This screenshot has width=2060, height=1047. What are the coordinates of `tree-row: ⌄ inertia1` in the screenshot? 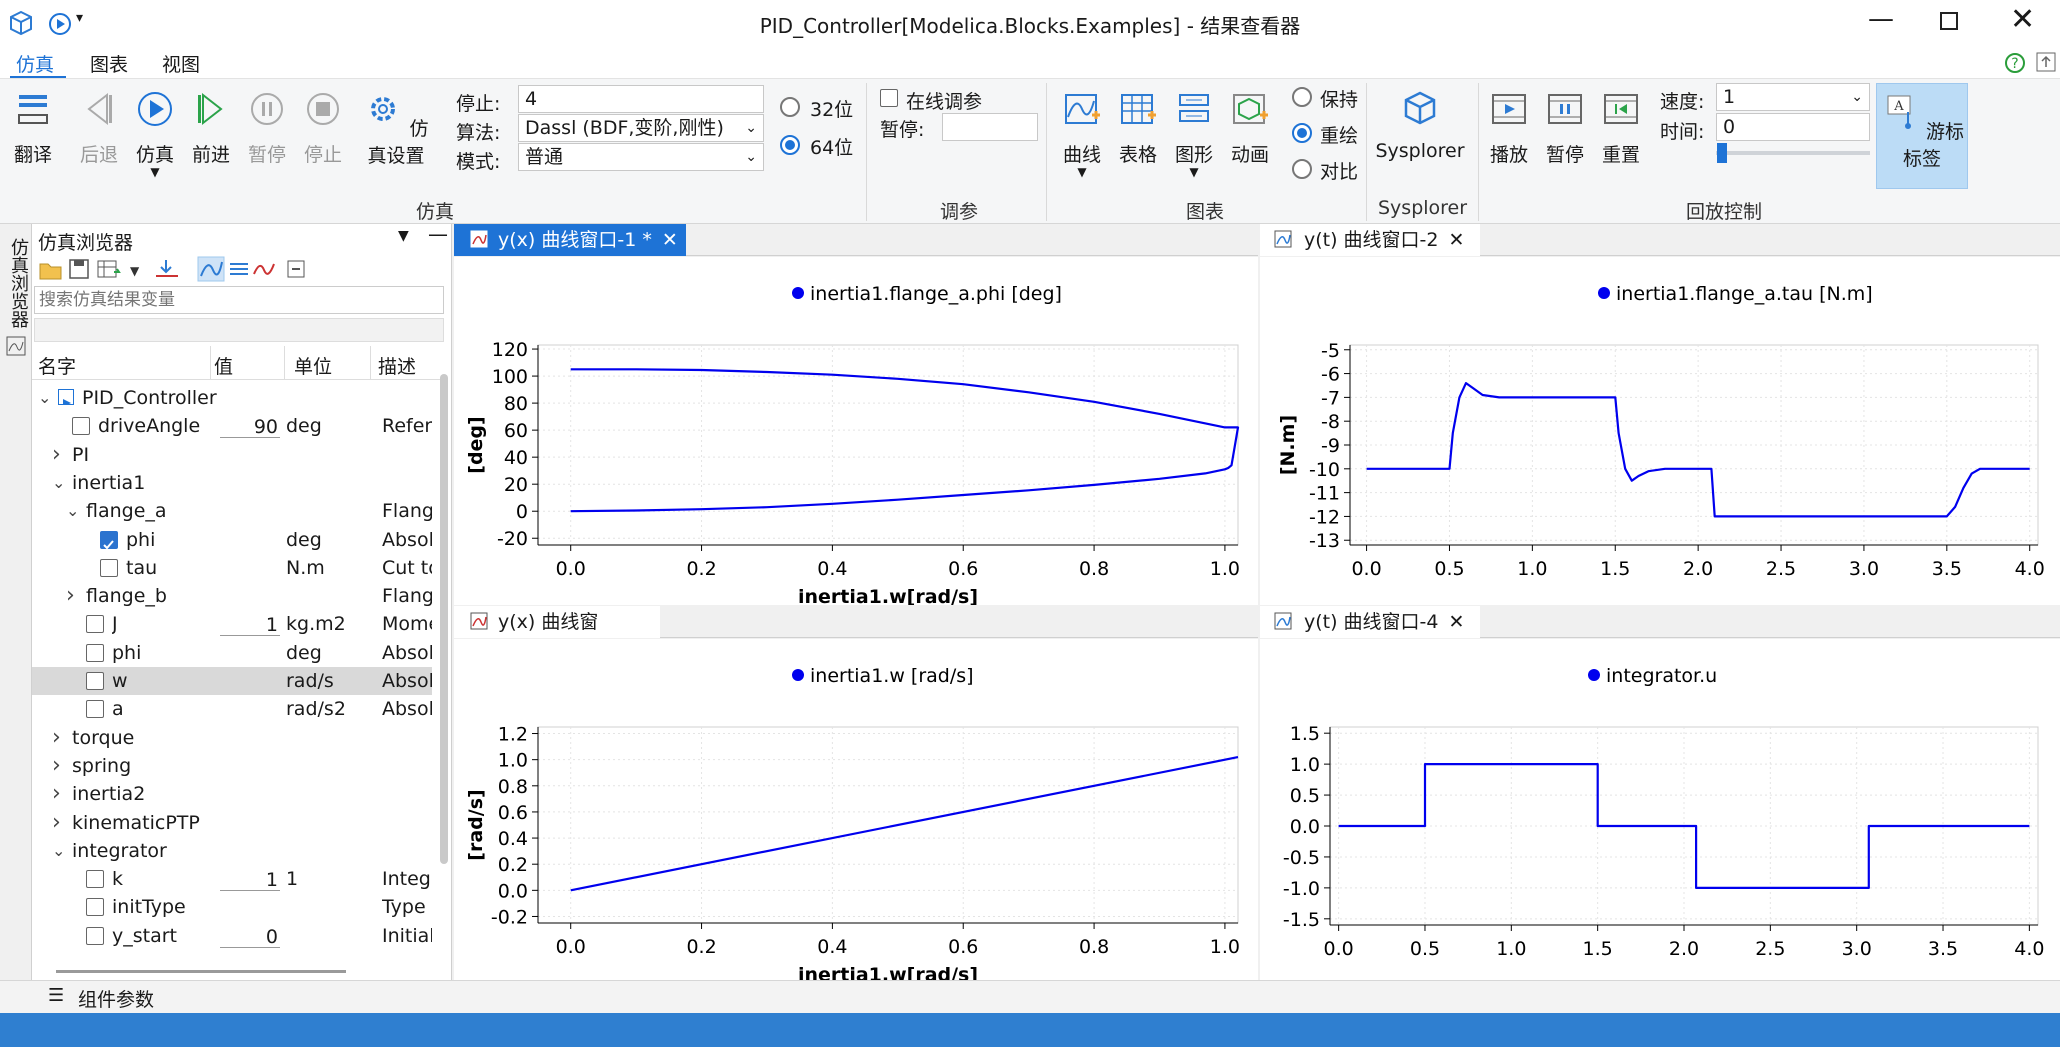 It's located at (232, 483).